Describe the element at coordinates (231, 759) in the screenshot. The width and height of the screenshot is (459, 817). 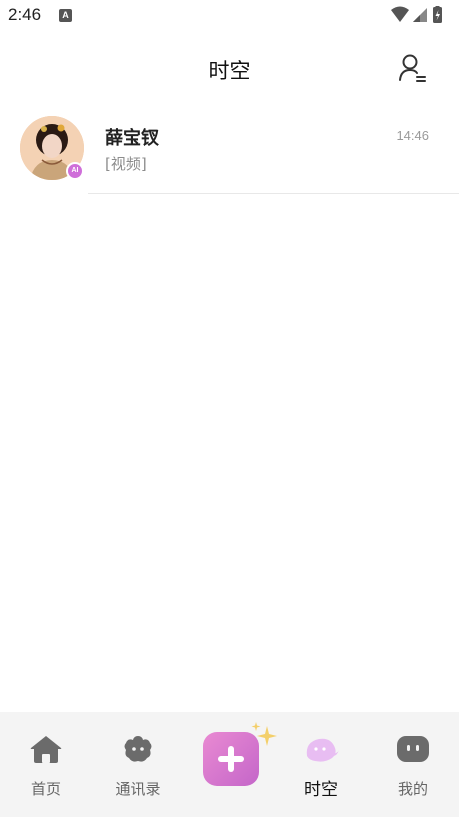
I see `plus-icon-vertical` at that location.